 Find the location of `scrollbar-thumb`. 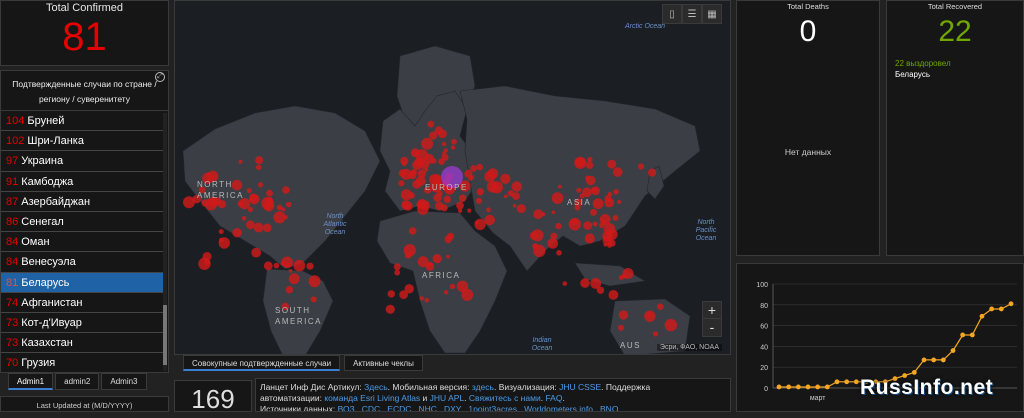

scrollbar-thumb is located at coordinates (165, 335).